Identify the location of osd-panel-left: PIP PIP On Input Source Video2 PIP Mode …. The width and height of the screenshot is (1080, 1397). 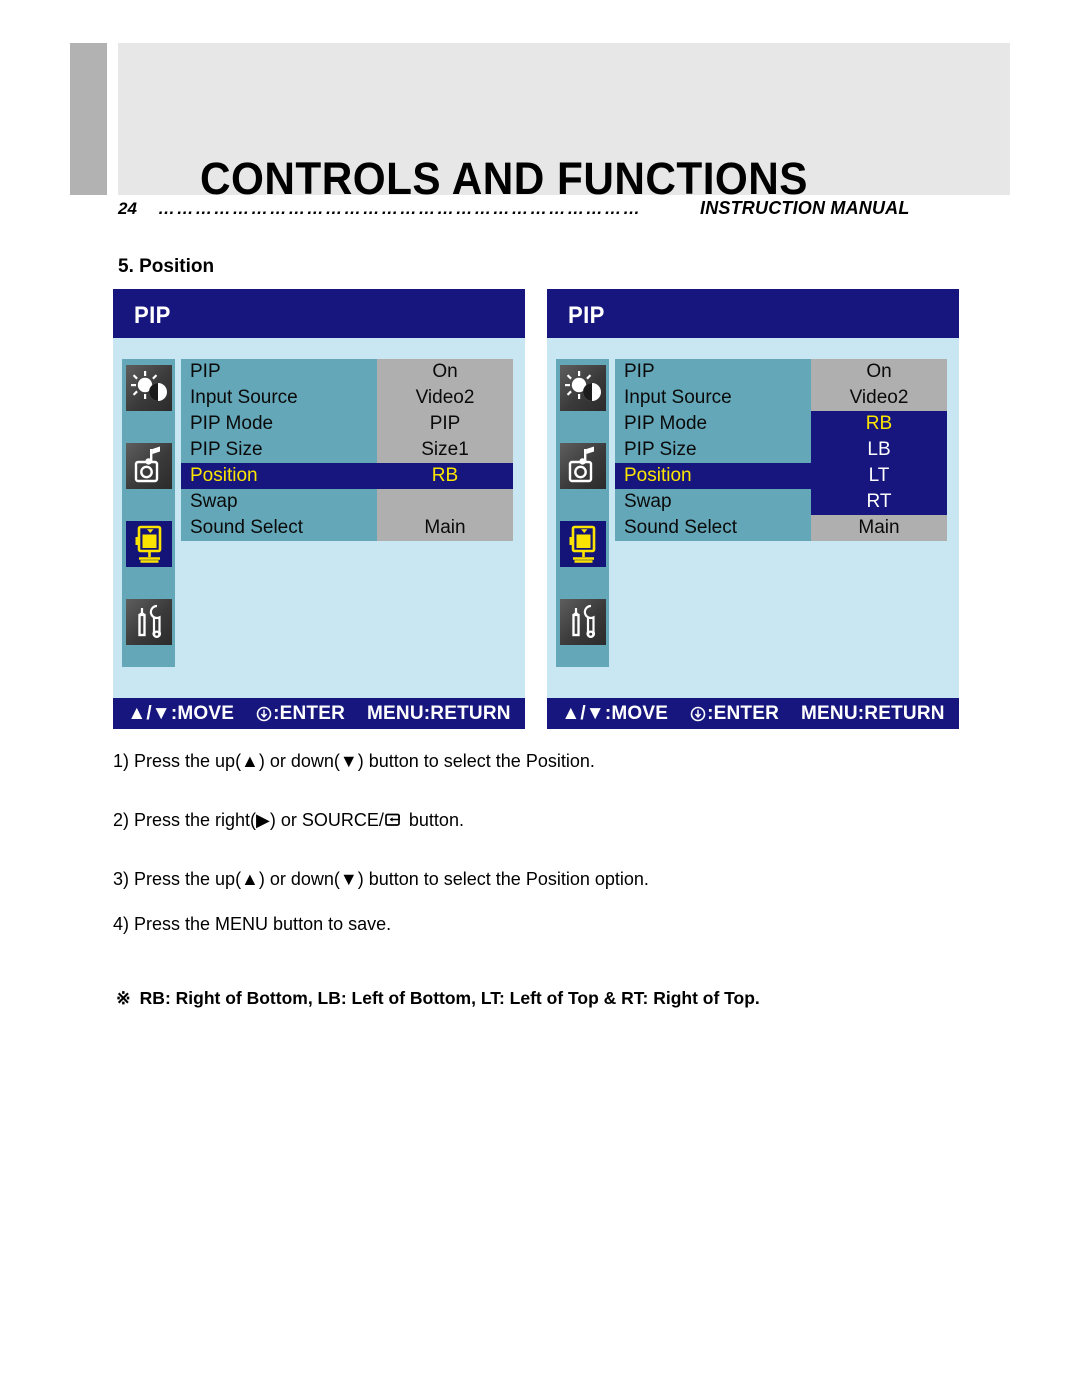
(319, 509).